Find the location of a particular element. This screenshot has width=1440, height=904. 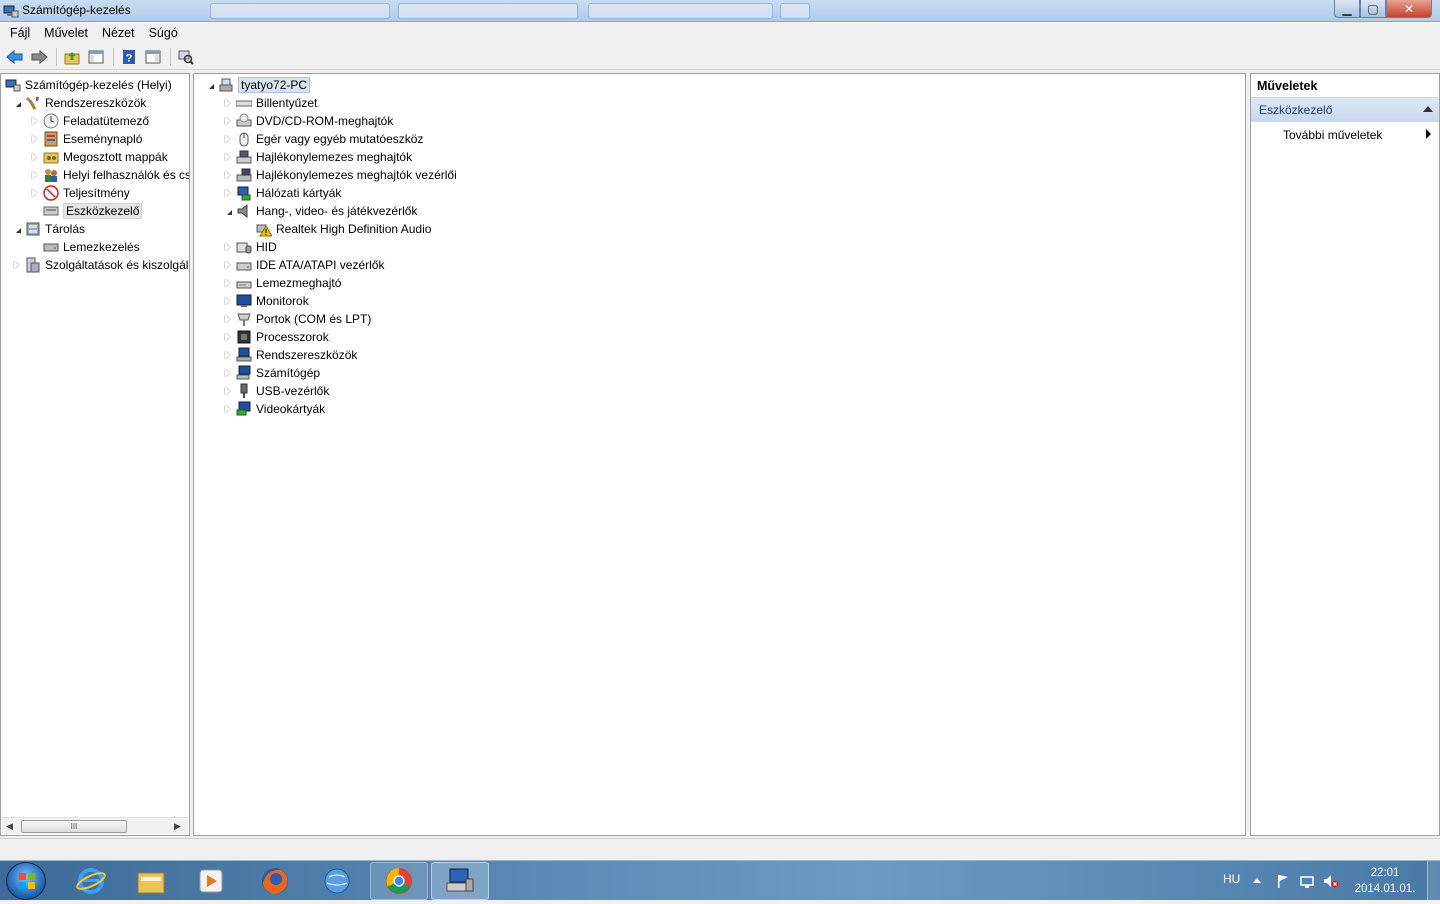

back-button is located at coordinates (15, 57).